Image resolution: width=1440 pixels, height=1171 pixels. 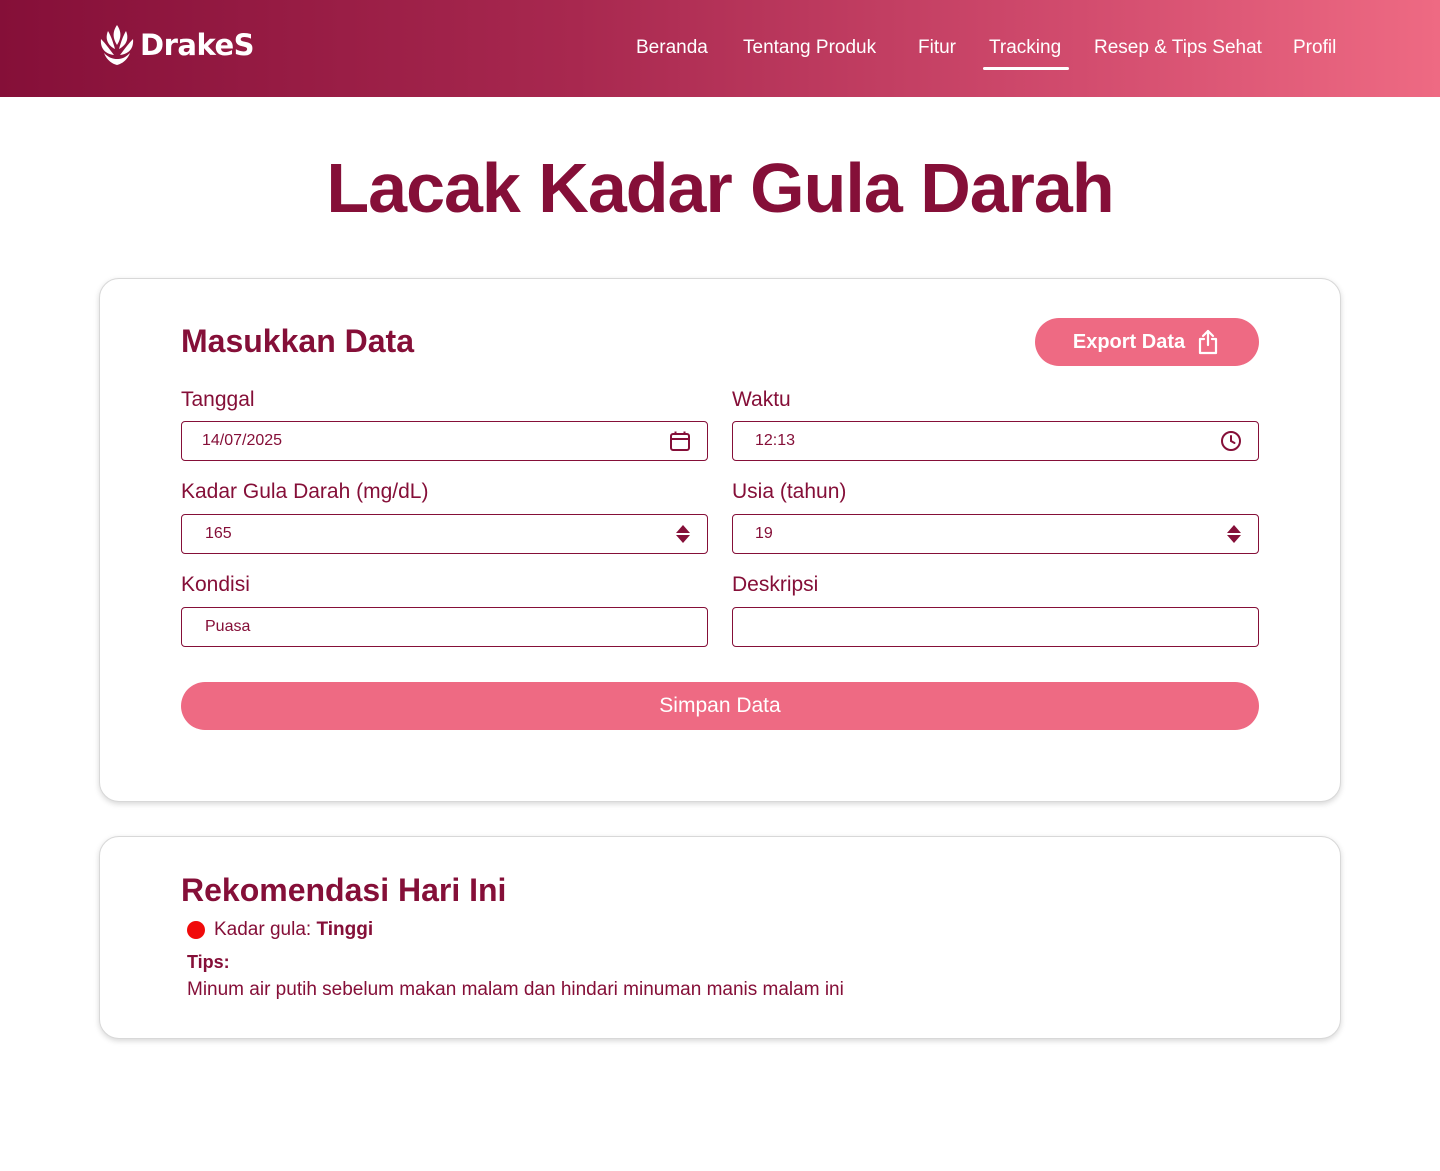 I want to click on brand: DrakeS, so click(x=176, y=45).